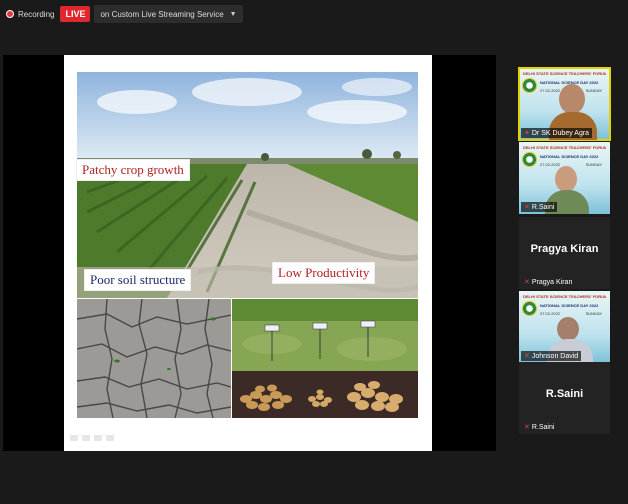 The height and width of the screenshot is (504, 628). Describe the element at coordinates (552, 282) in the screenshot. I see `participant-name: Pragya Kiran` at that location.